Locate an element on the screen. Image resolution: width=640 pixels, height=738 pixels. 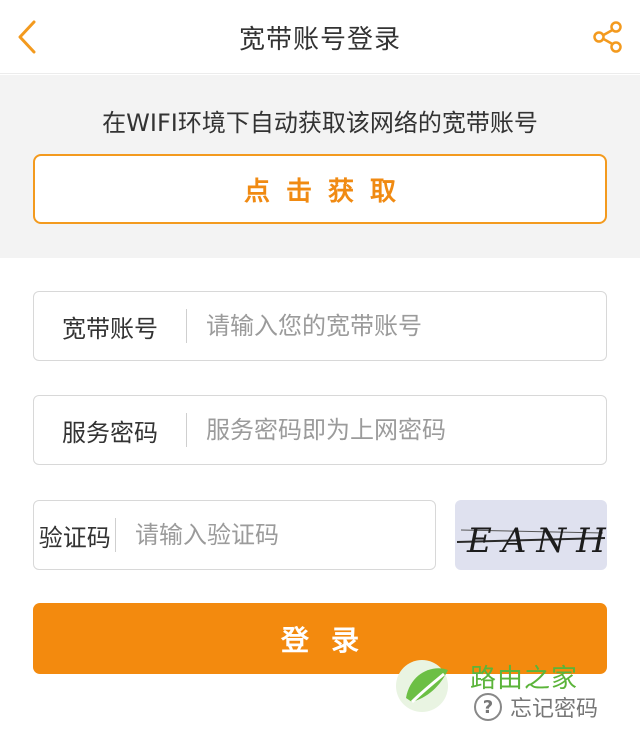
forgot-password-link: ? 忘记密码 is located at coordinates (536, 707).